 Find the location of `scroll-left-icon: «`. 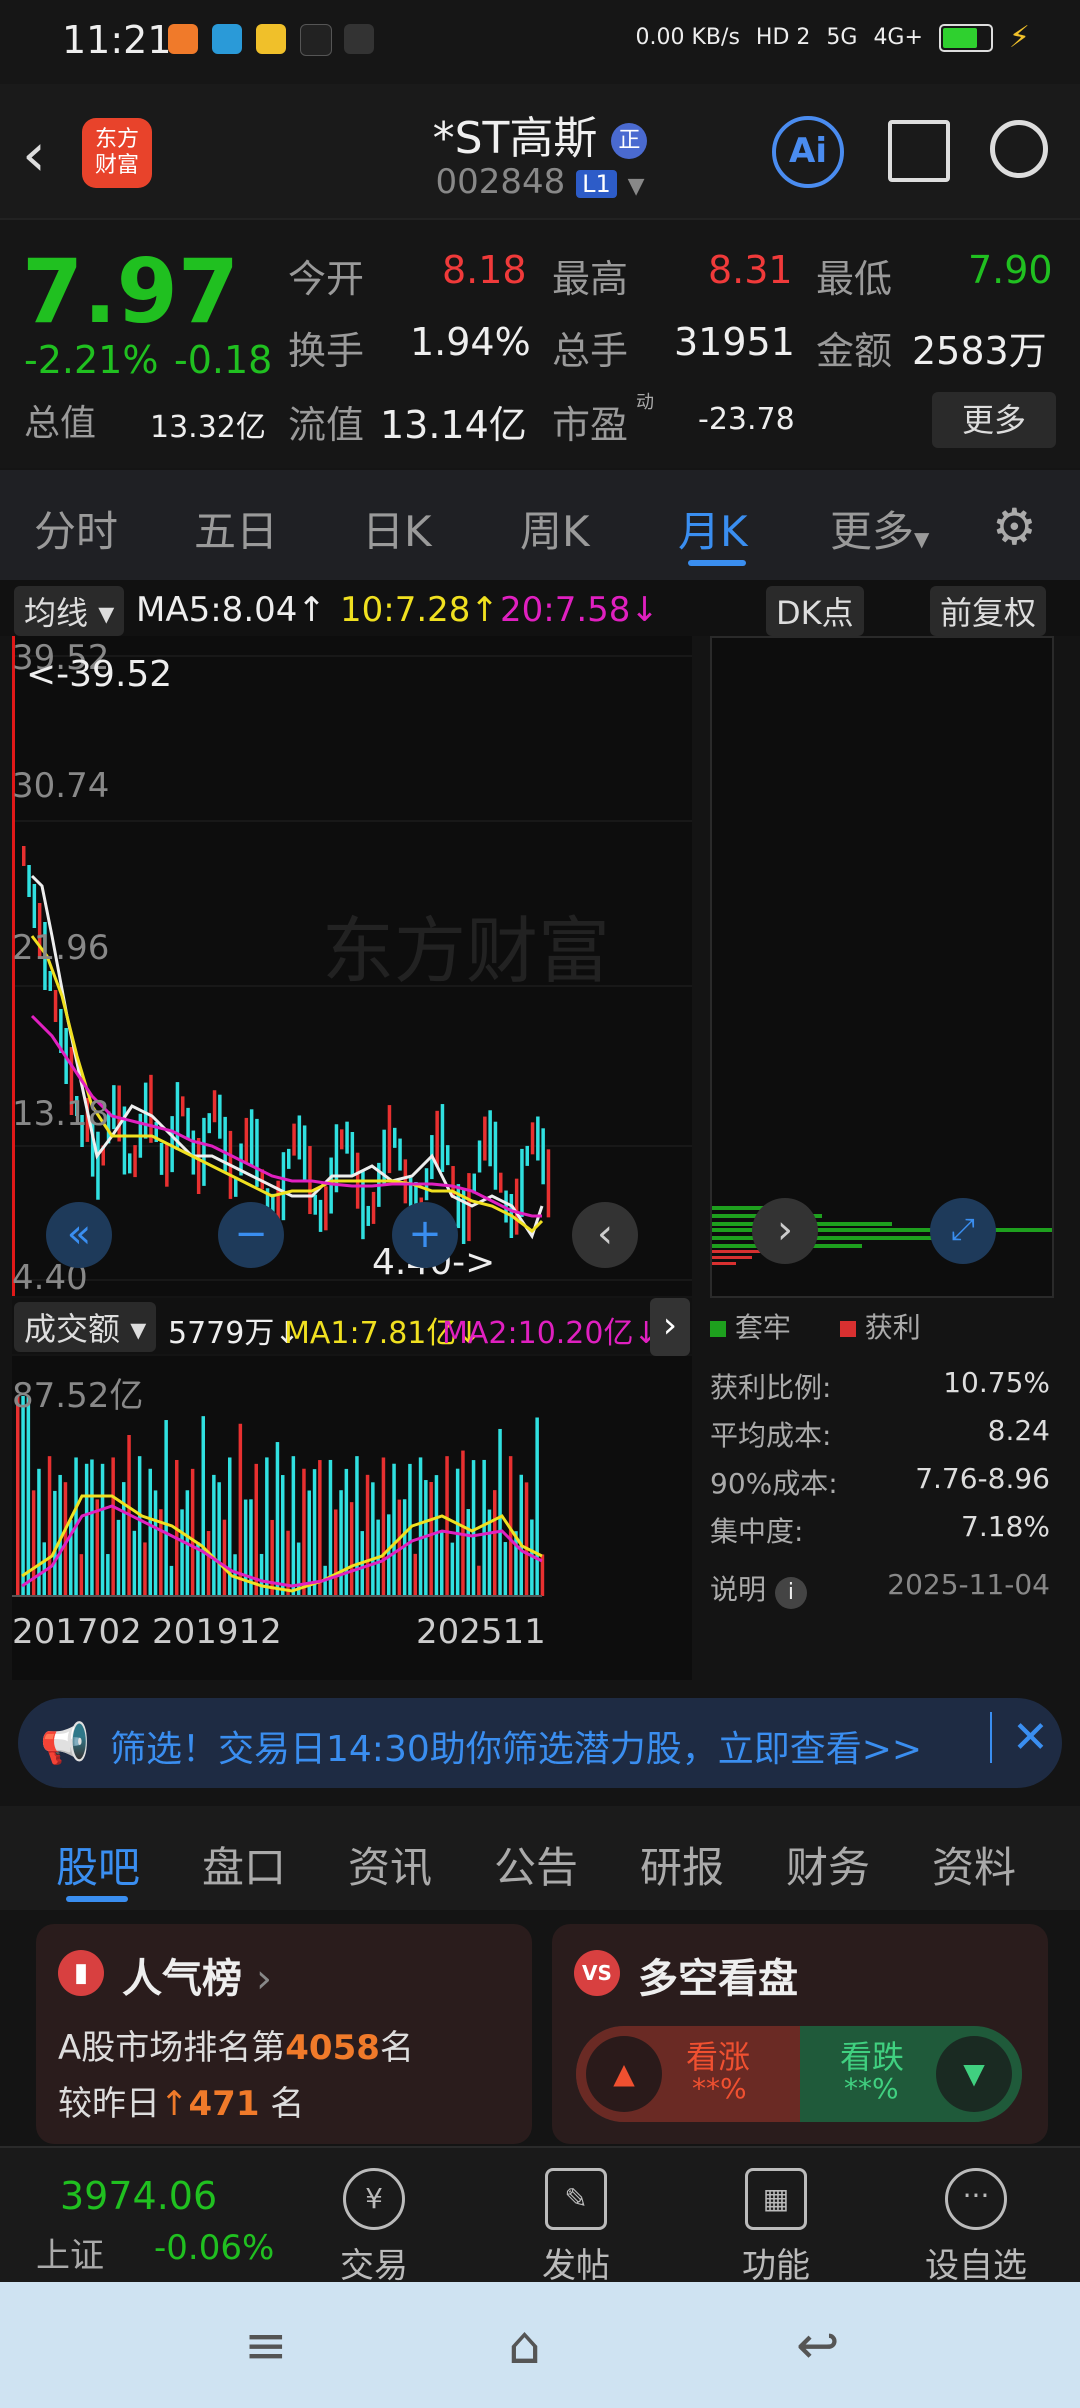

scroll-left-icon: « is located at coordinates (79, 1235).